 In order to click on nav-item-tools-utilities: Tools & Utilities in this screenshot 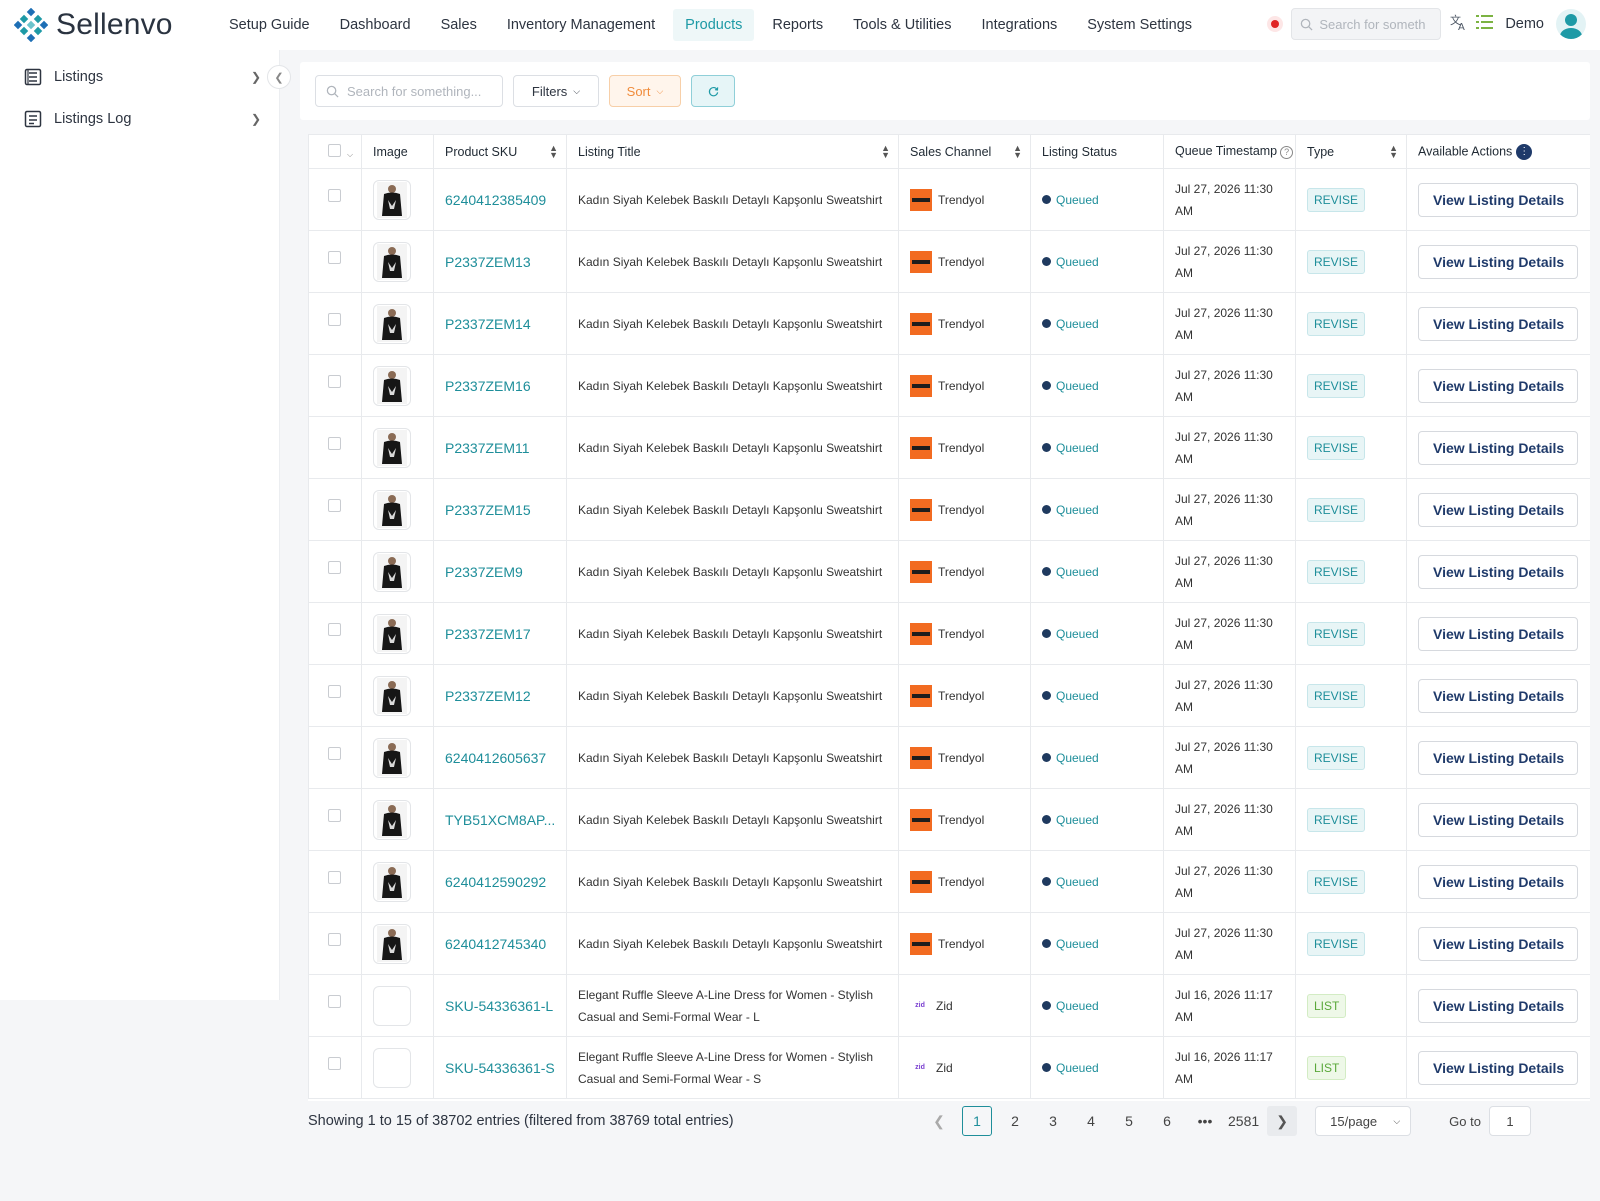, I will do `click(902, 25)`.